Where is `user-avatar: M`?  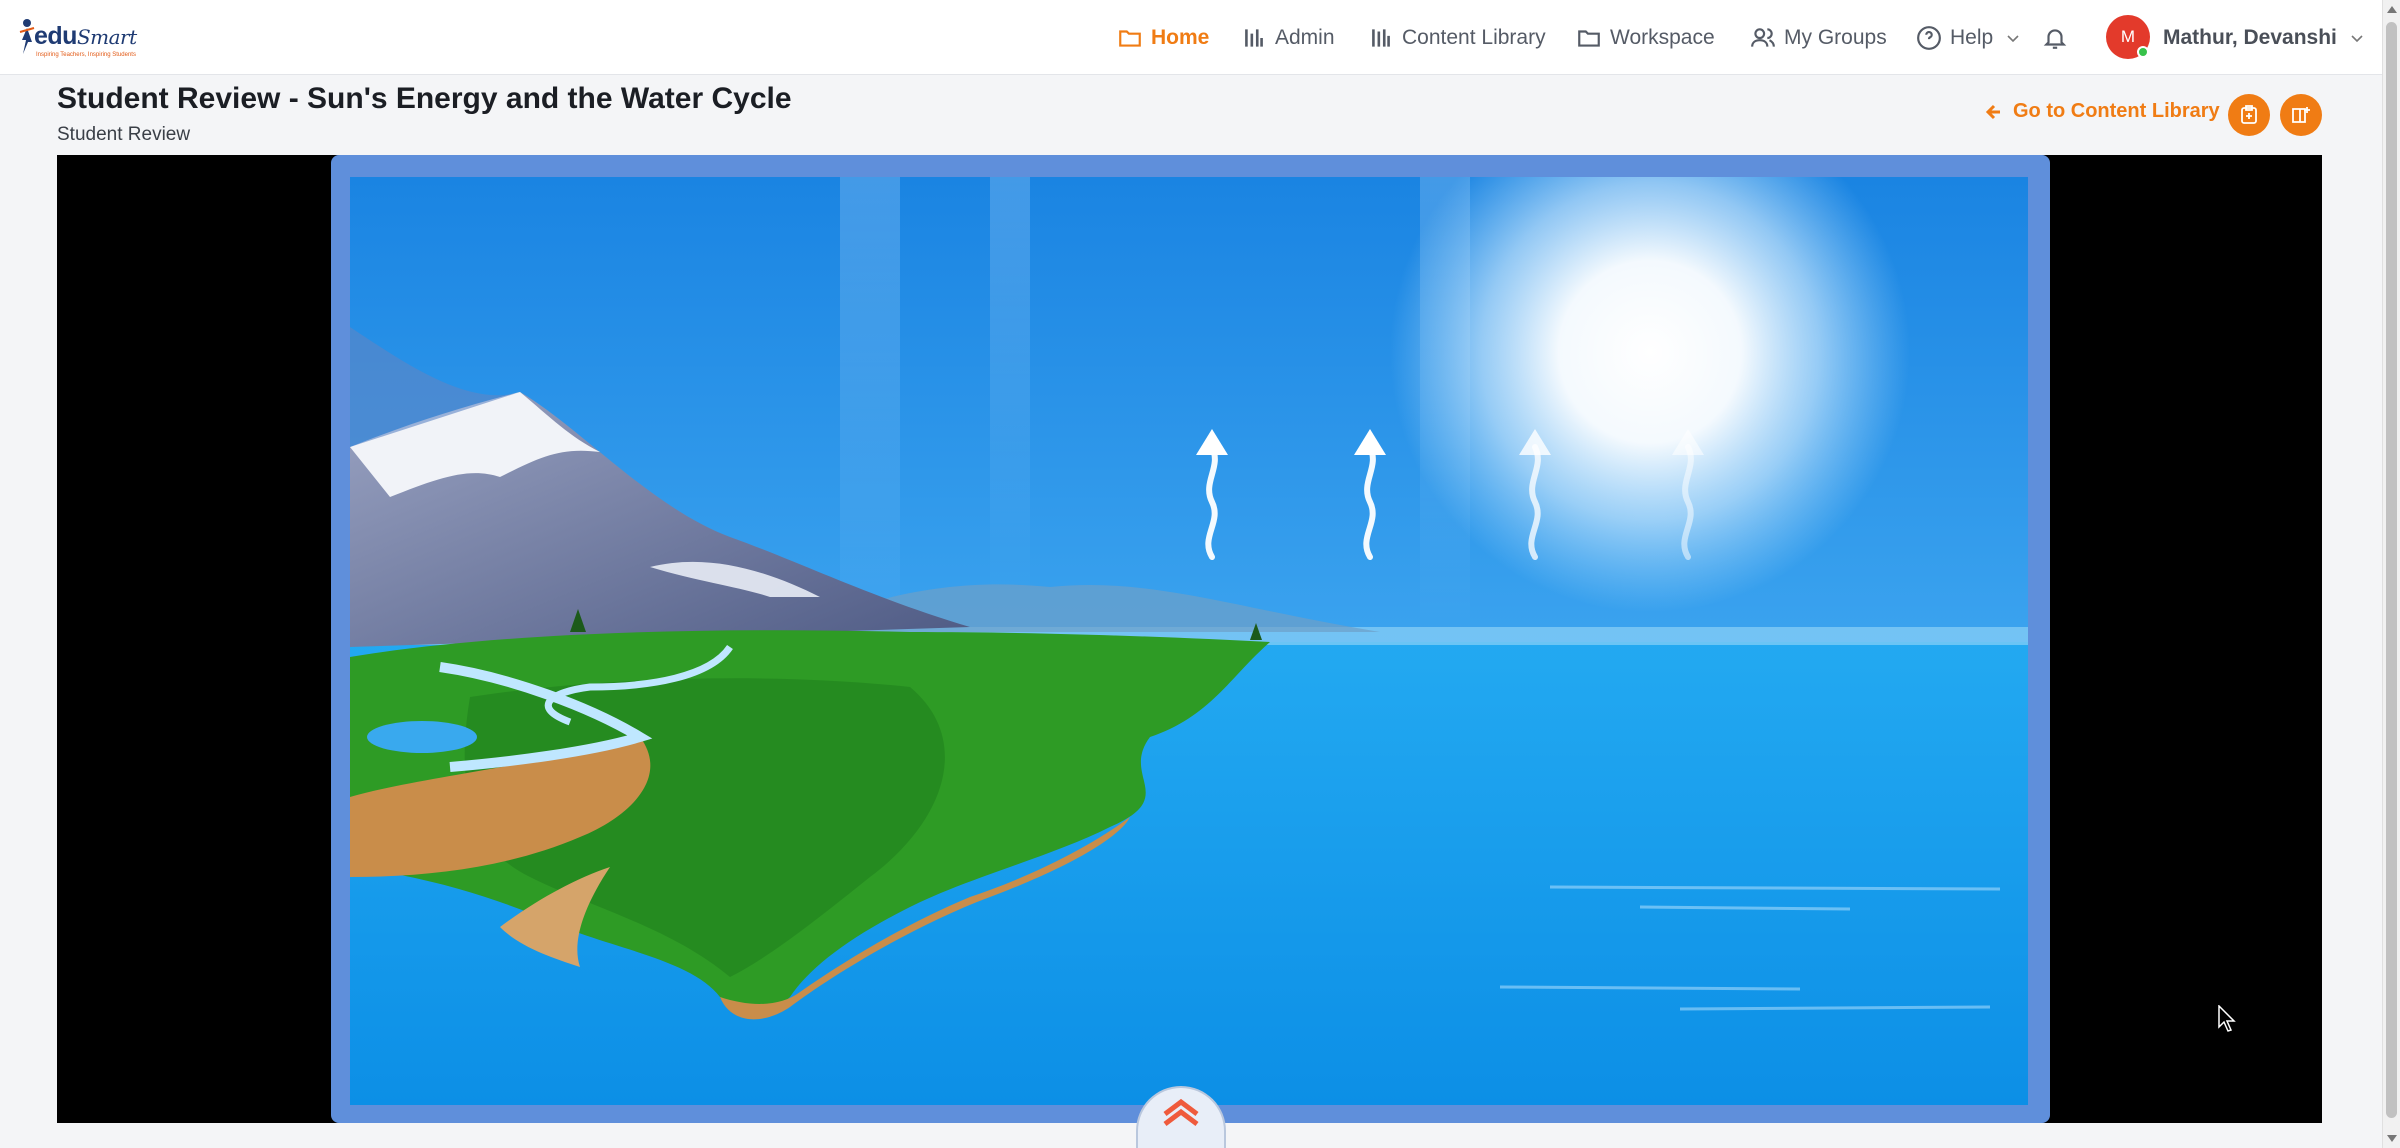 user-avatar: M is located at coordinates (2128, 37).